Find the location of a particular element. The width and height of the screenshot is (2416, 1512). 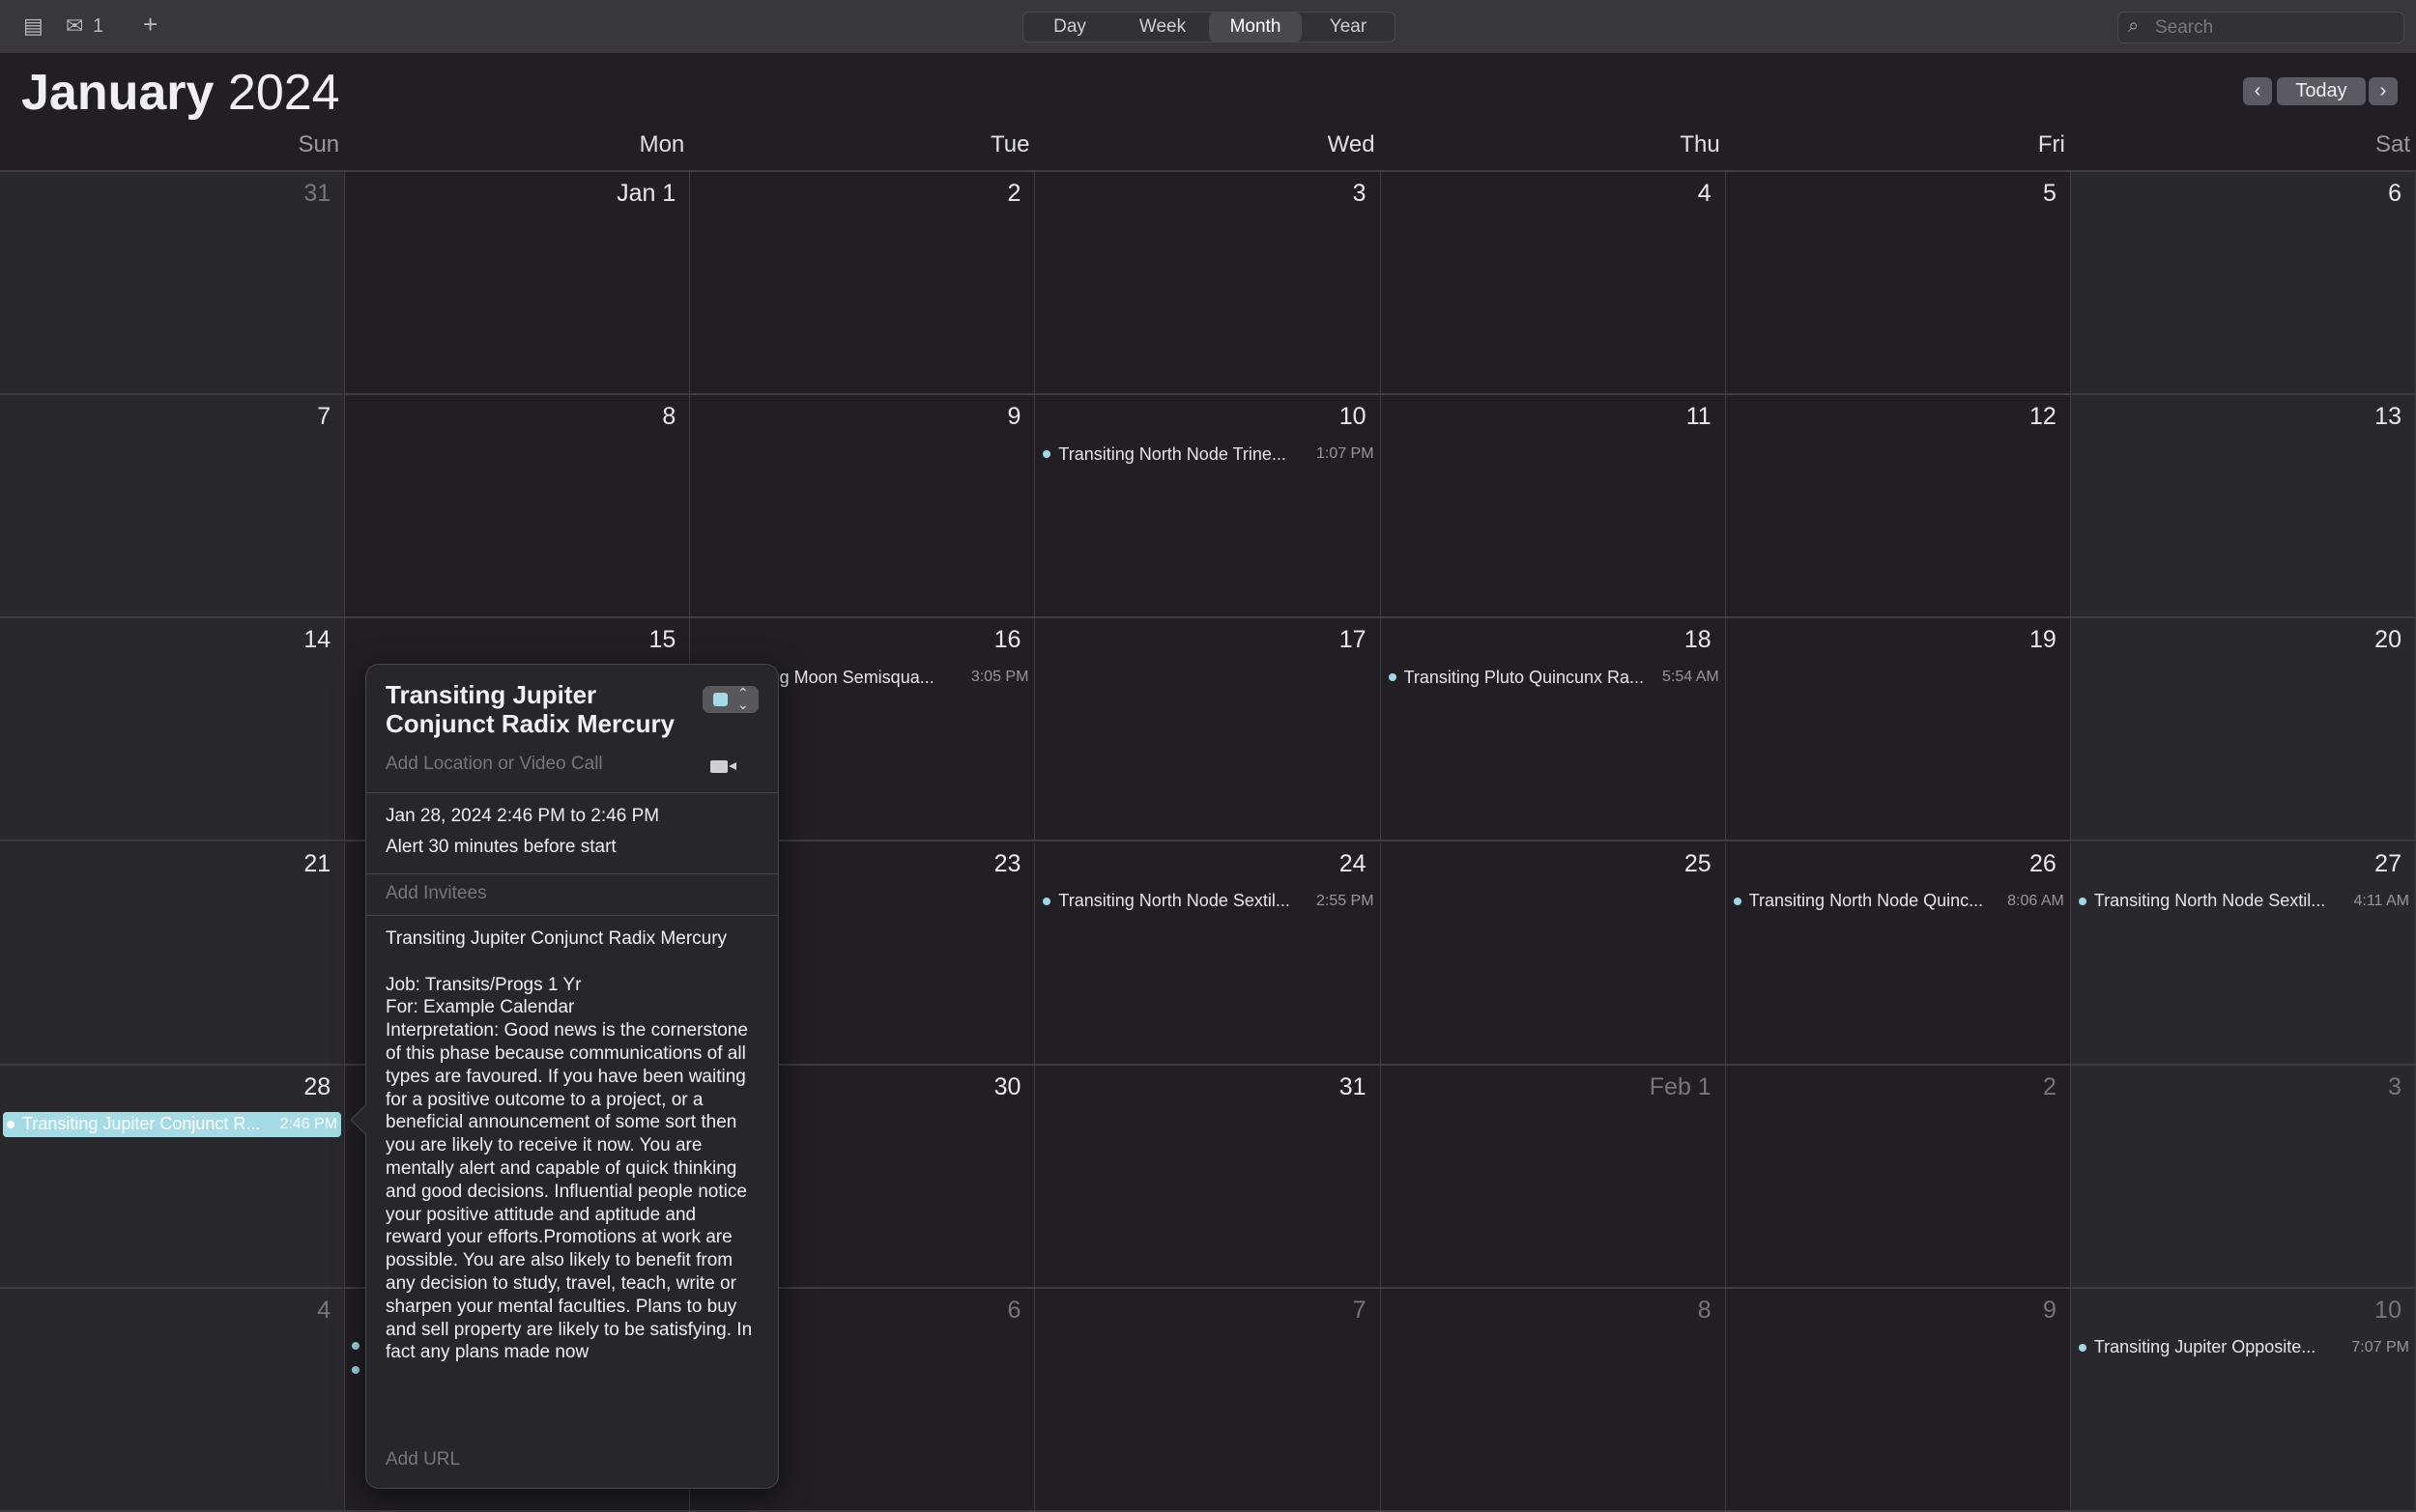

inbox-icon: ✉ is located at coordinates (74, 26).